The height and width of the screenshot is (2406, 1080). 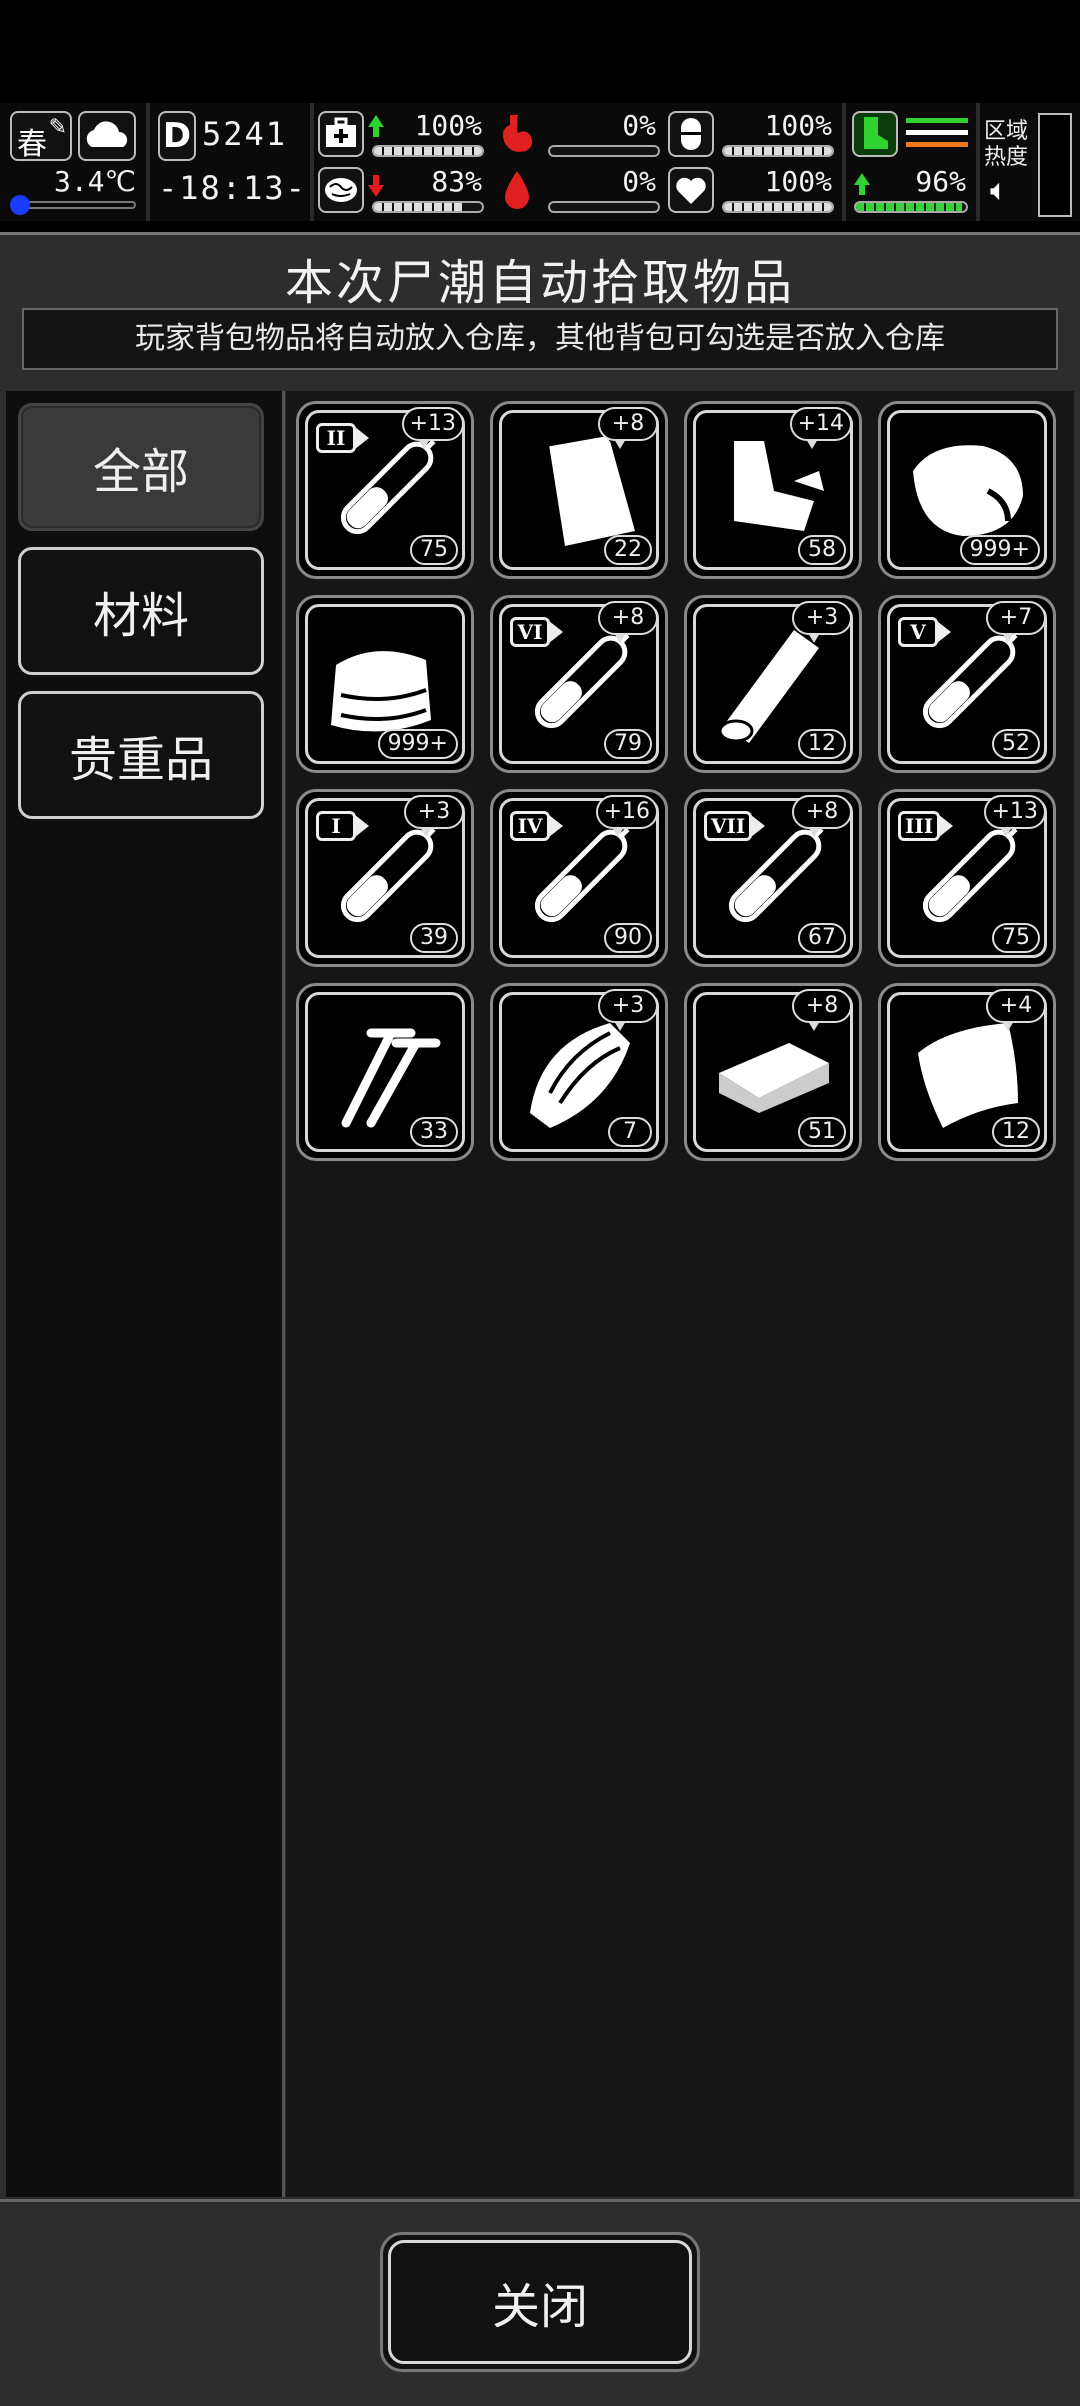 What do you see at coordinates (94, 181) in the screenshot?
I see `temperature-label: 3.4℃` at bounding box center [94, 181].